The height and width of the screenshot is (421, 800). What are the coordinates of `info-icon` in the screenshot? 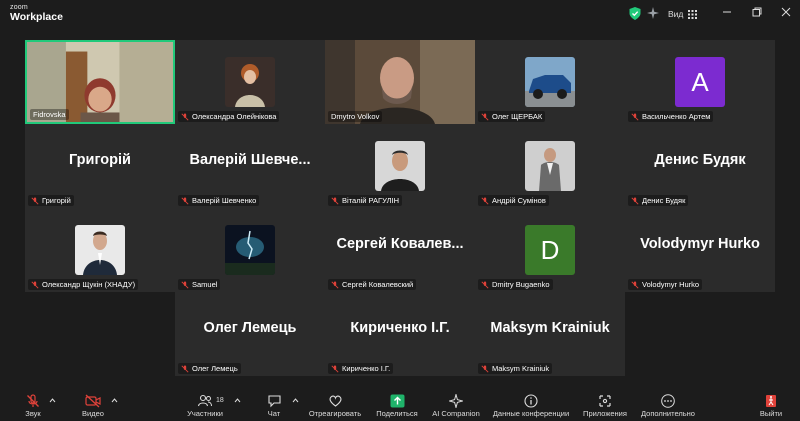 It's located at (531, 401).